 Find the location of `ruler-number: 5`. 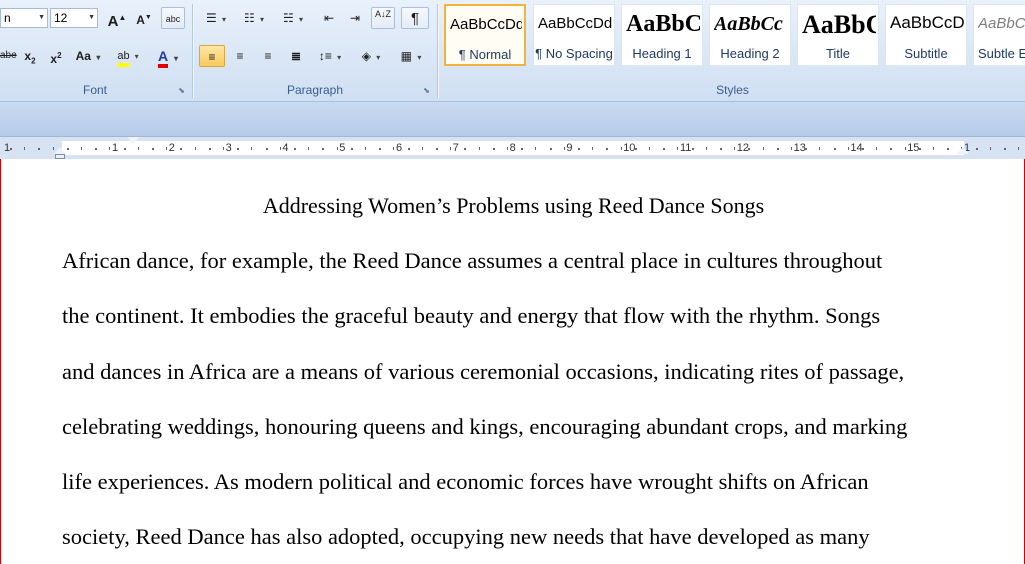

ruler-number: 5 is located at coordinates (342, 148).